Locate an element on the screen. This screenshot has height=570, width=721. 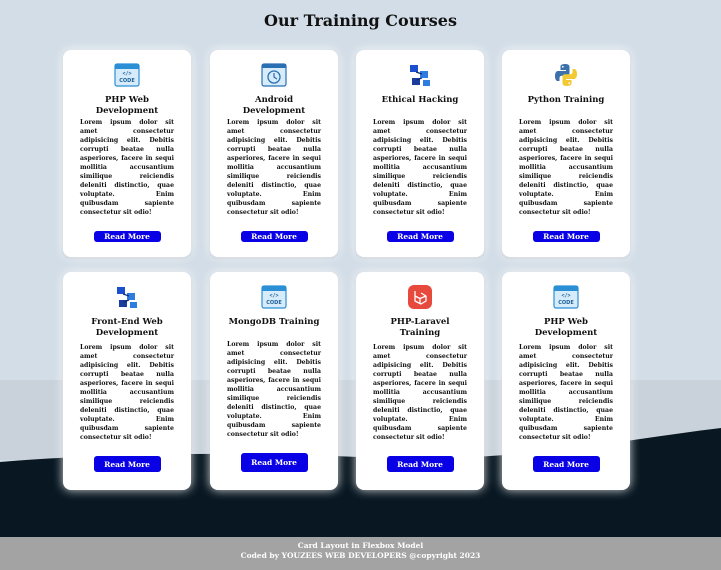
card-title: MongoDB Training is located at coordinates (274, 322).